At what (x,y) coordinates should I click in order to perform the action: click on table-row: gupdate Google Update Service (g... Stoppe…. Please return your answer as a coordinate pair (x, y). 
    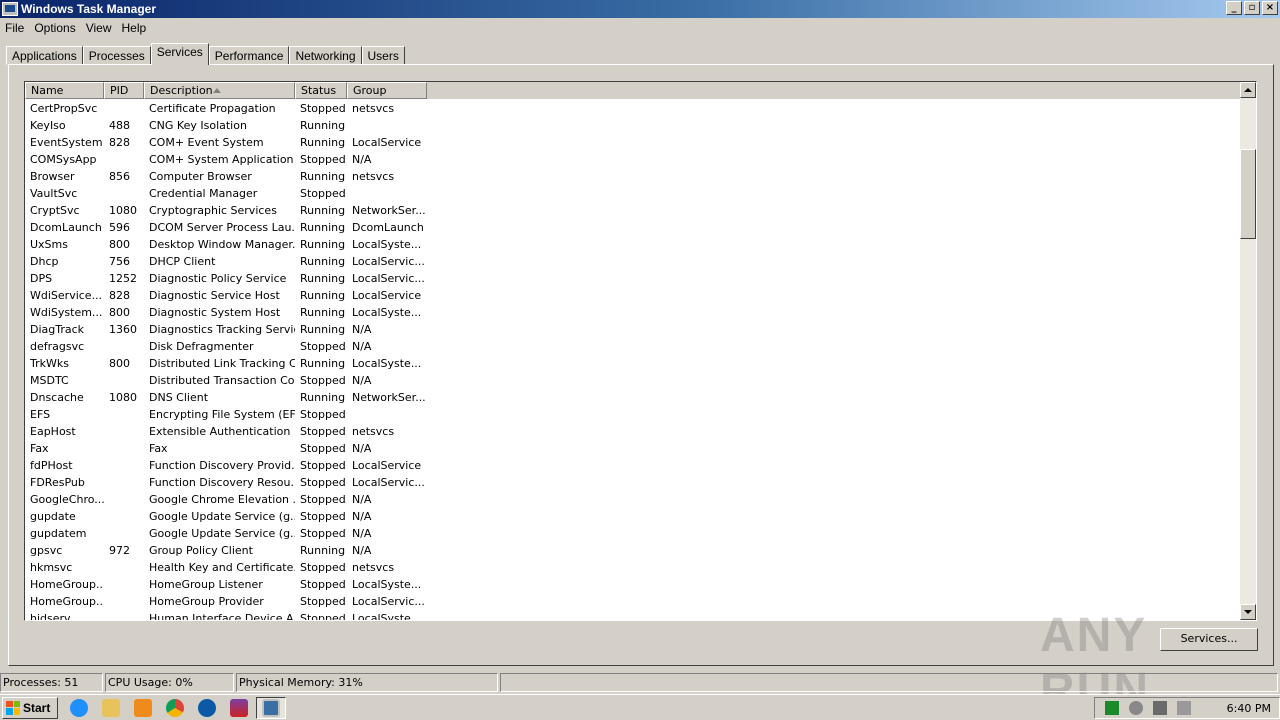
    Looking at the image, I should click on (633, 516).